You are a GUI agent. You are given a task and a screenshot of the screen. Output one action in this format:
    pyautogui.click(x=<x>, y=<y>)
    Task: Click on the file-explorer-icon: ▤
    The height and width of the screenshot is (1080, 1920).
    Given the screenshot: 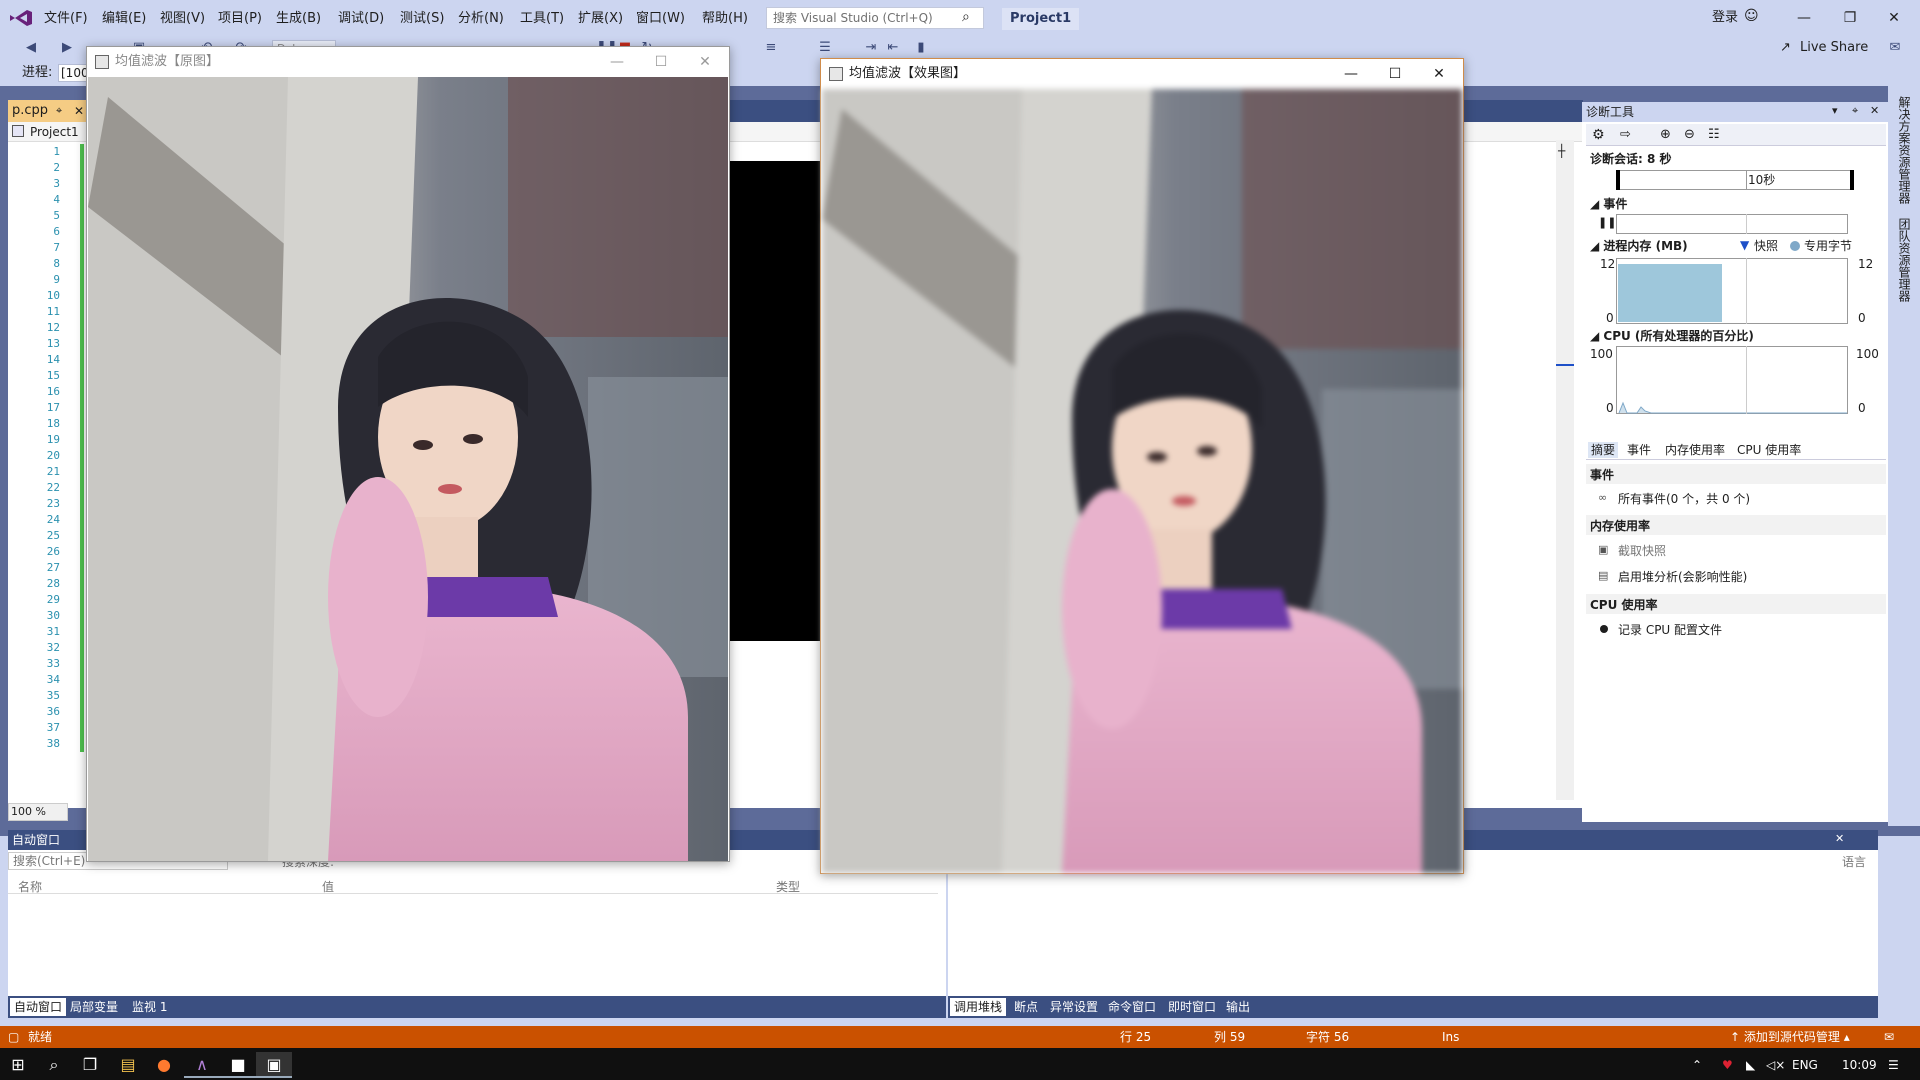 What is the action you would take?
    pyautogui.click(x=128, y=1065)
    